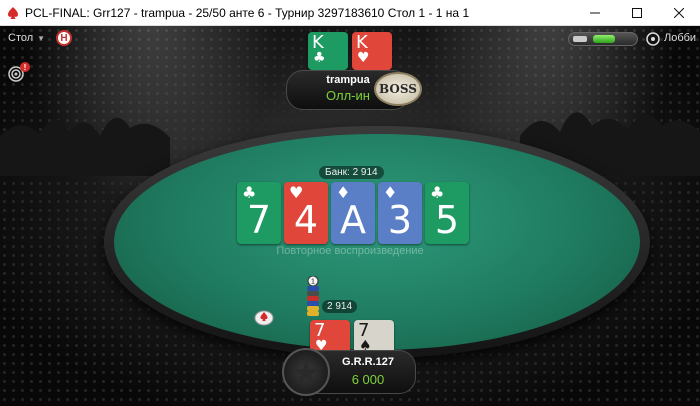  I want to click on card-rank: A, so click(353, 220).